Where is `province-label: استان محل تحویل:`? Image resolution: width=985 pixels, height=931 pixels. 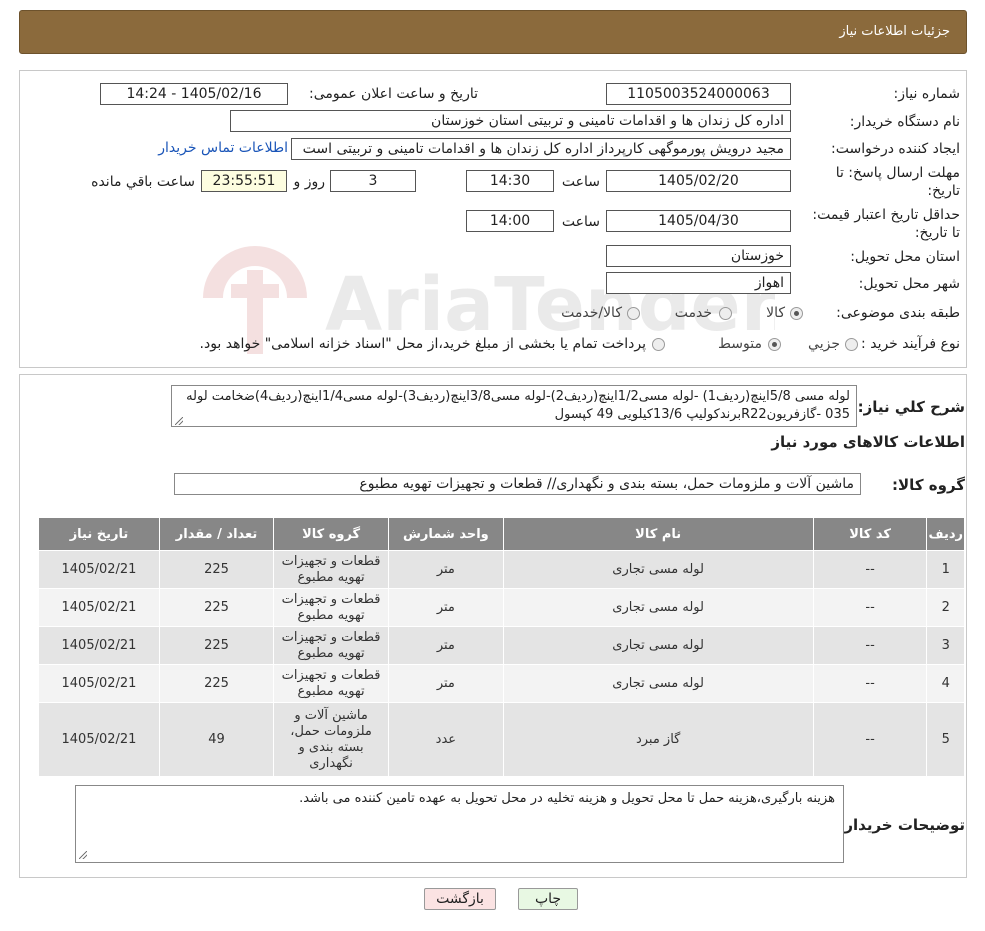
province-label: استان محل تحویل: is located at coordinates (905, 257).